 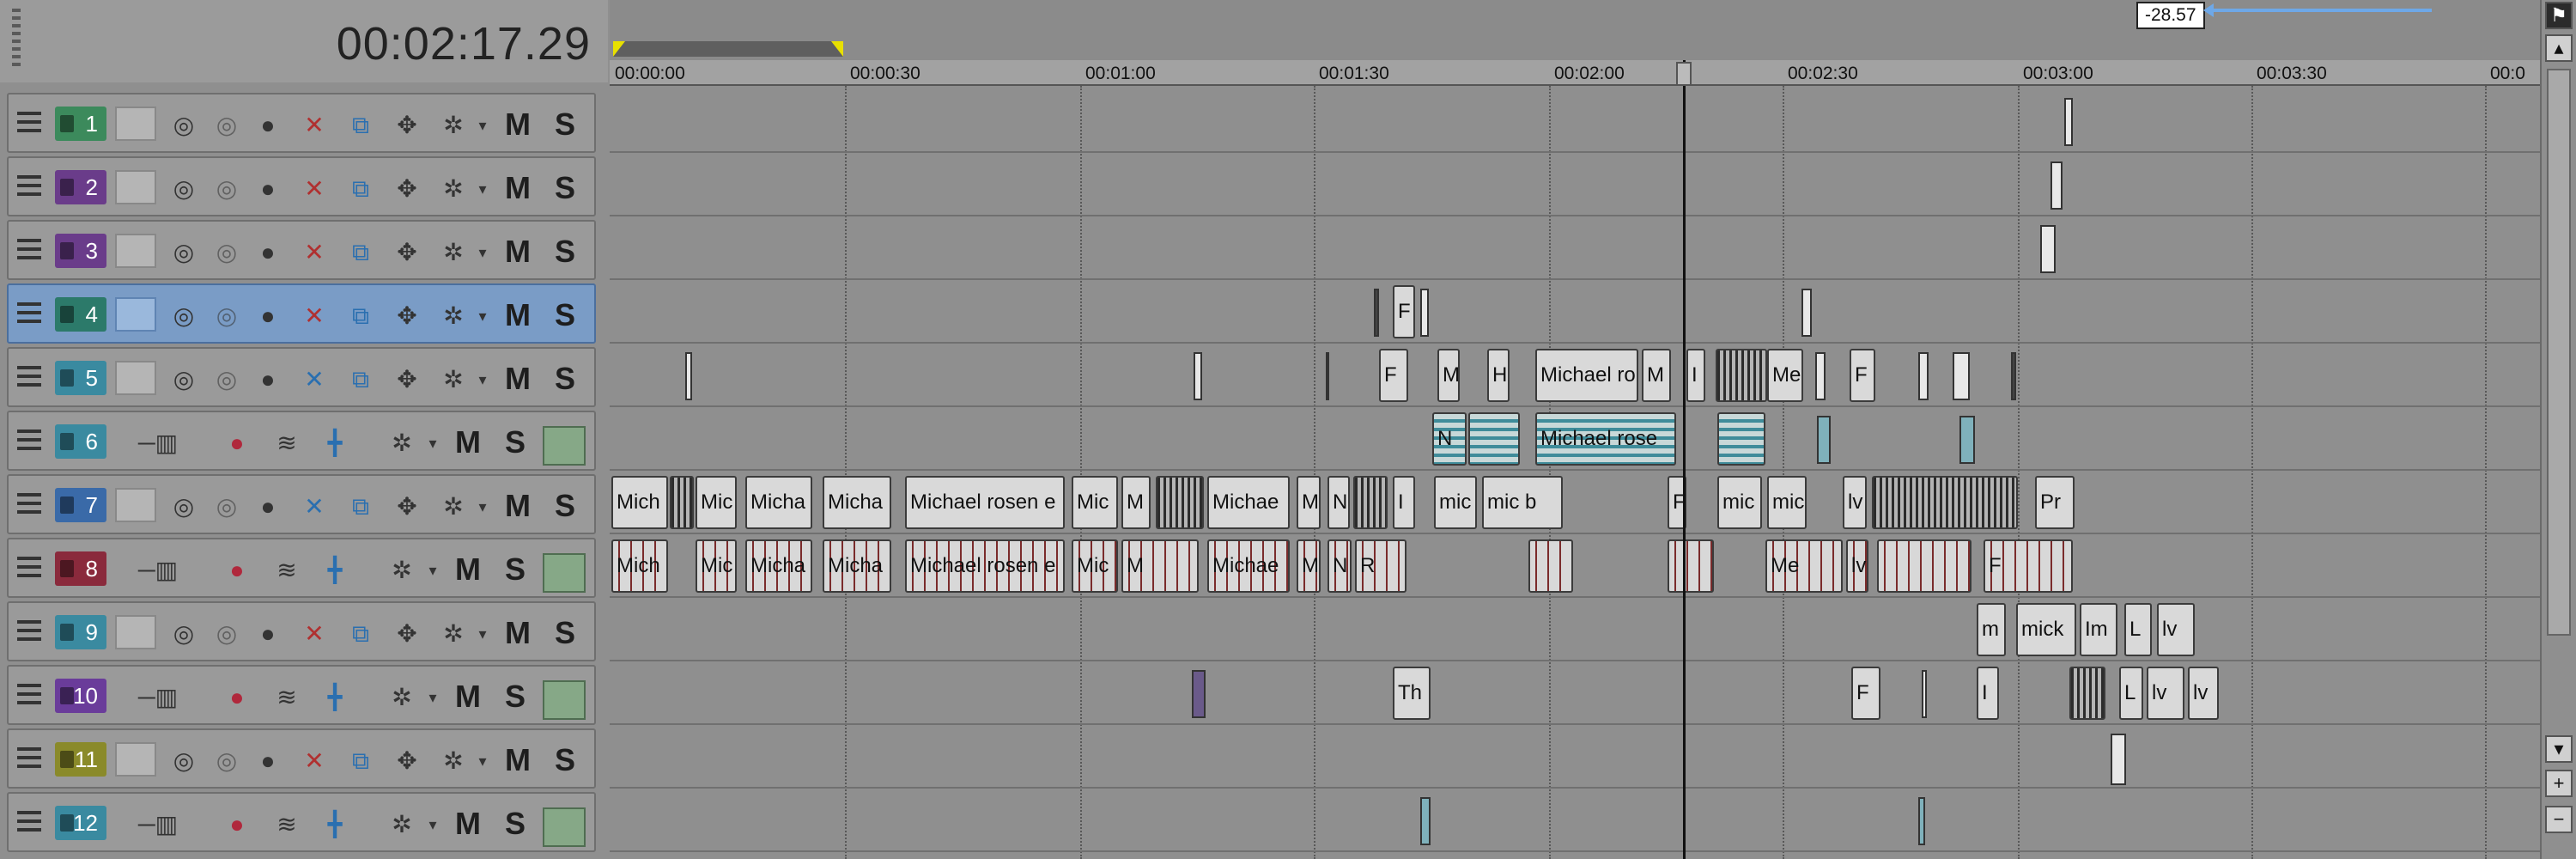 What do you see at coordinates (1412, 694) in the screenshot?
I see `clip: Th` at bounding box center [1412, 694].